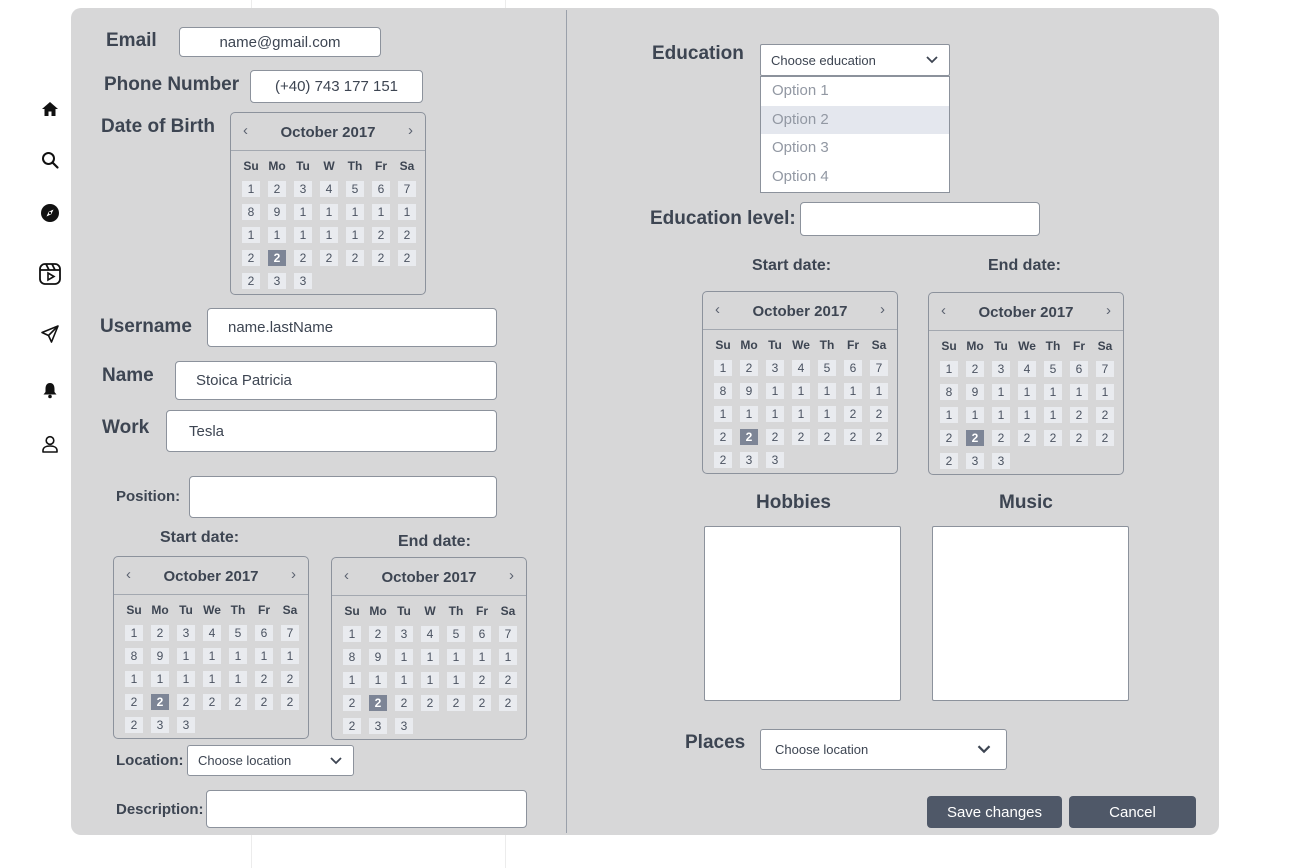 The height and width of the screenshot is (868, 1290). What do you see at coordinates (855, 119) in the screenshot?
I see `education-option-highlighted: Option 2` at bounding box center [855, 119].